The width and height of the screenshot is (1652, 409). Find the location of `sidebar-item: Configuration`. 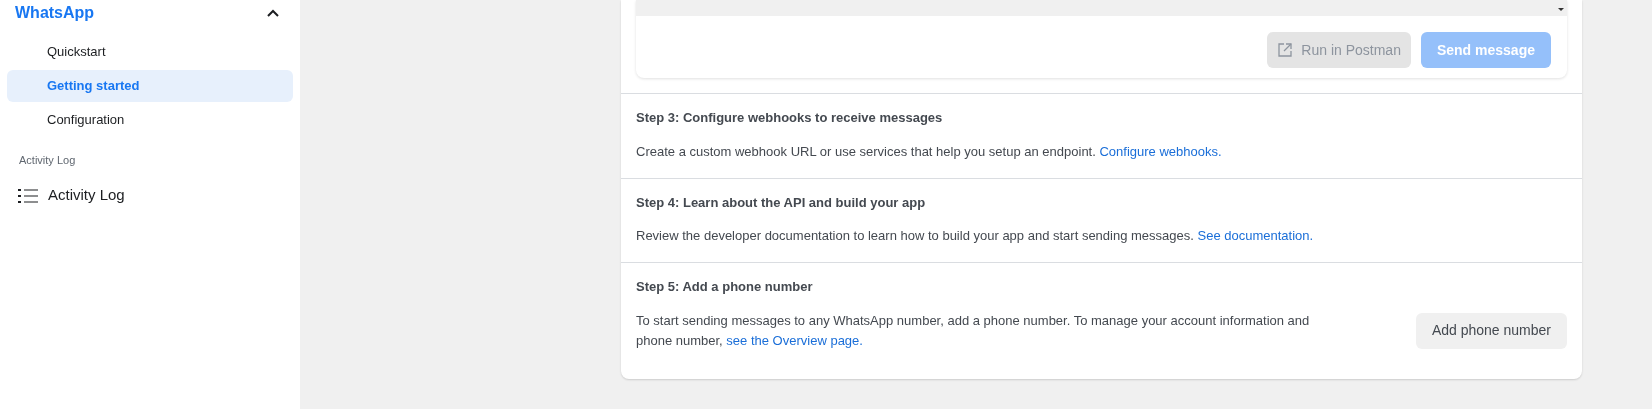

sidebar-item: Configuration is located at coordinates (150, 120).